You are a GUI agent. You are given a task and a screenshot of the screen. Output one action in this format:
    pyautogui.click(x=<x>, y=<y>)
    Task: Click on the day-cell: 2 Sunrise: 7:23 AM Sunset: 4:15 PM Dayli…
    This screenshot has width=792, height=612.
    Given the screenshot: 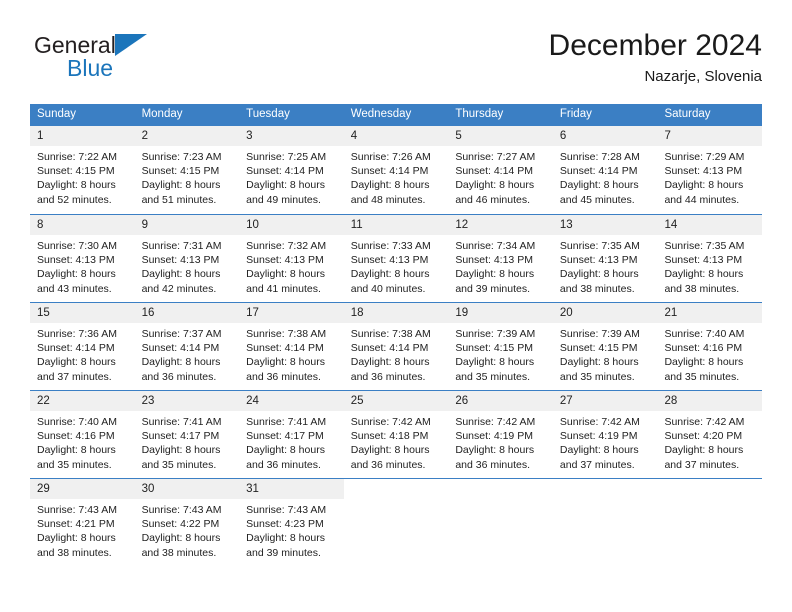 What is the action you would take?
    pyautogui.click(x=187, y=170)
    